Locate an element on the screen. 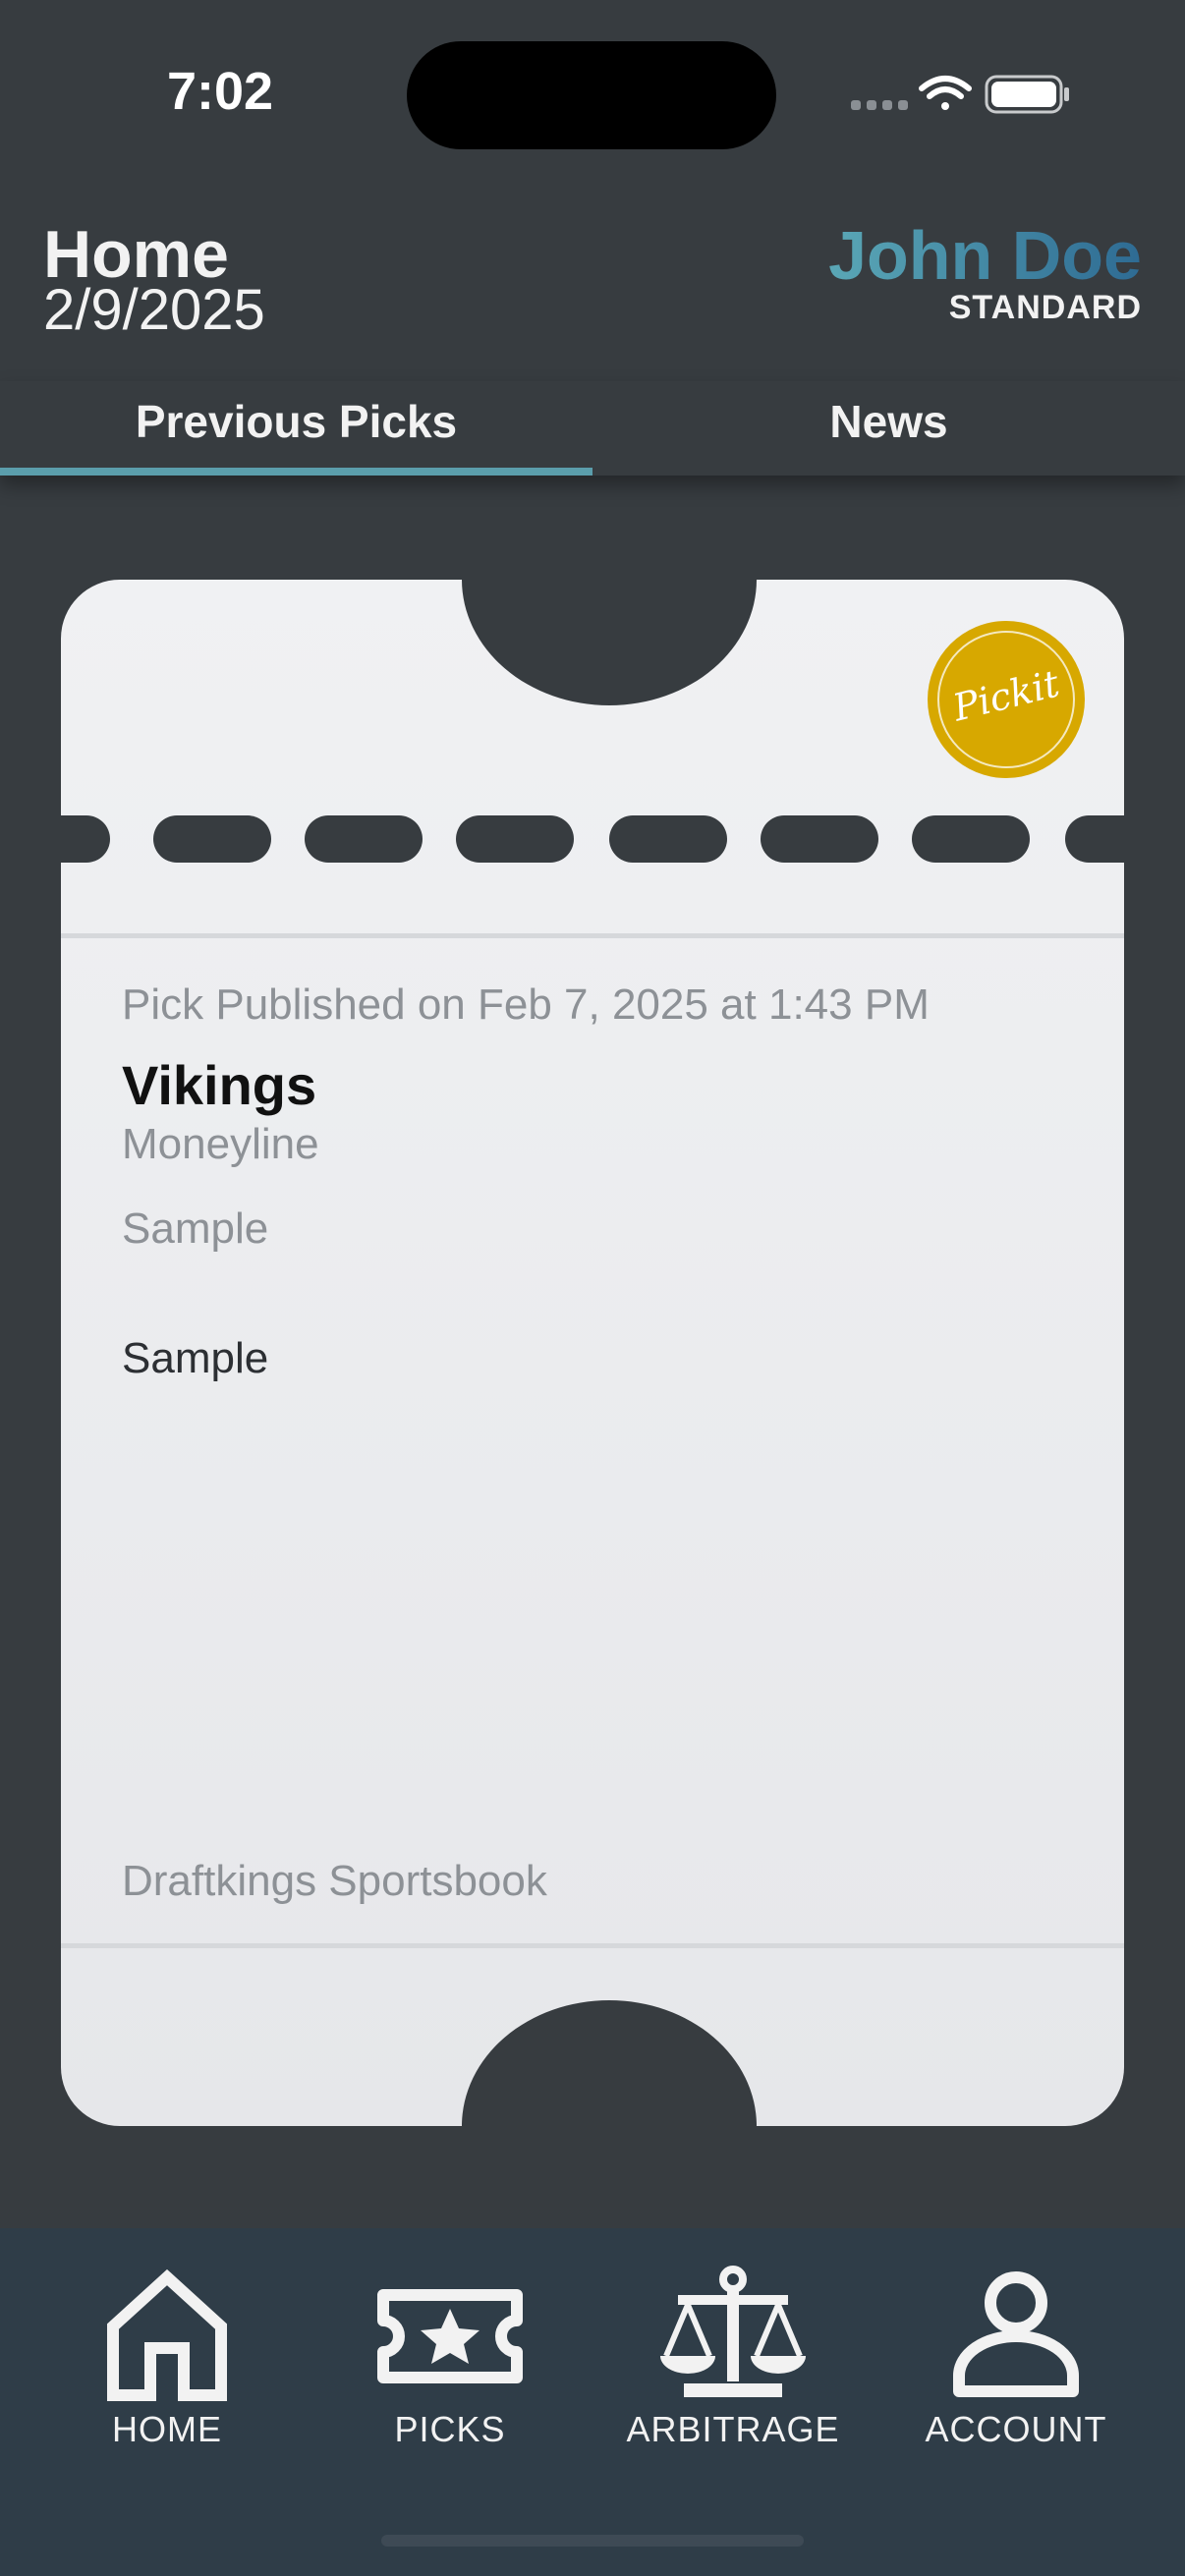  pick-detail-1: Sample is located at coordinates (196, 1228).